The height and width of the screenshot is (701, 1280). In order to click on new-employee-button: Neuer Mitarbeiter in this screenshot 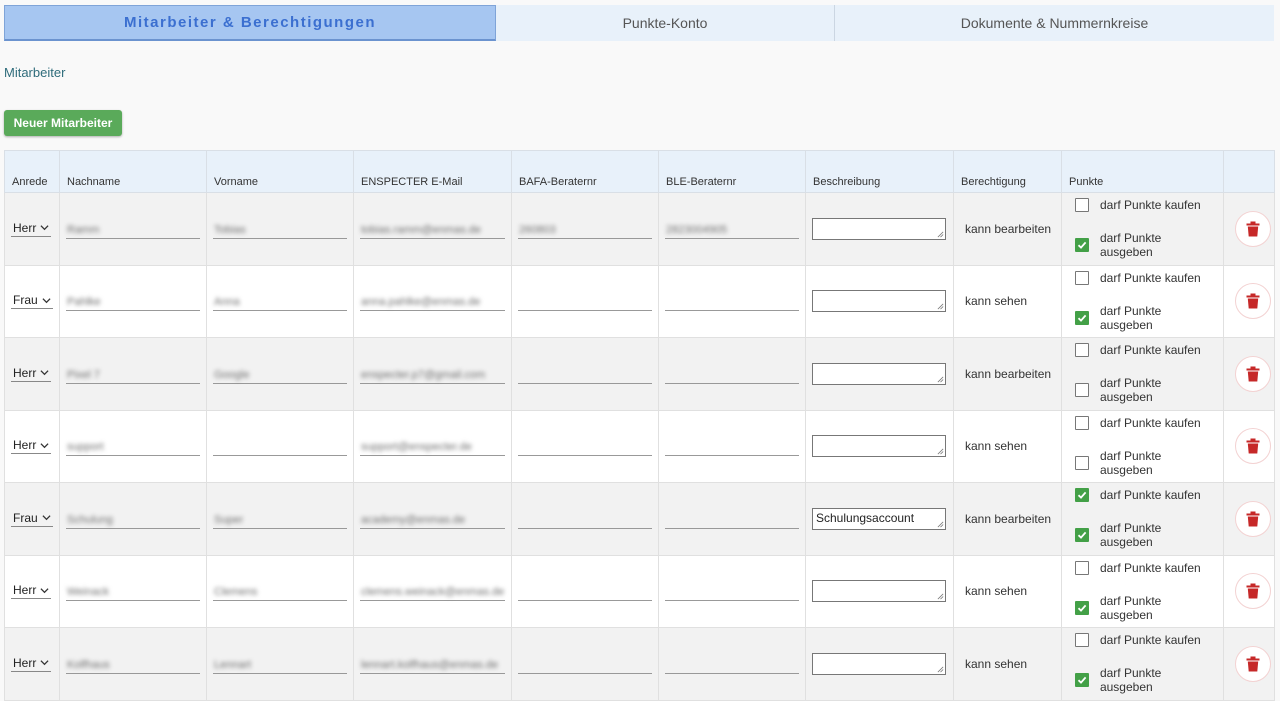, I will do `click(63, 123)`.